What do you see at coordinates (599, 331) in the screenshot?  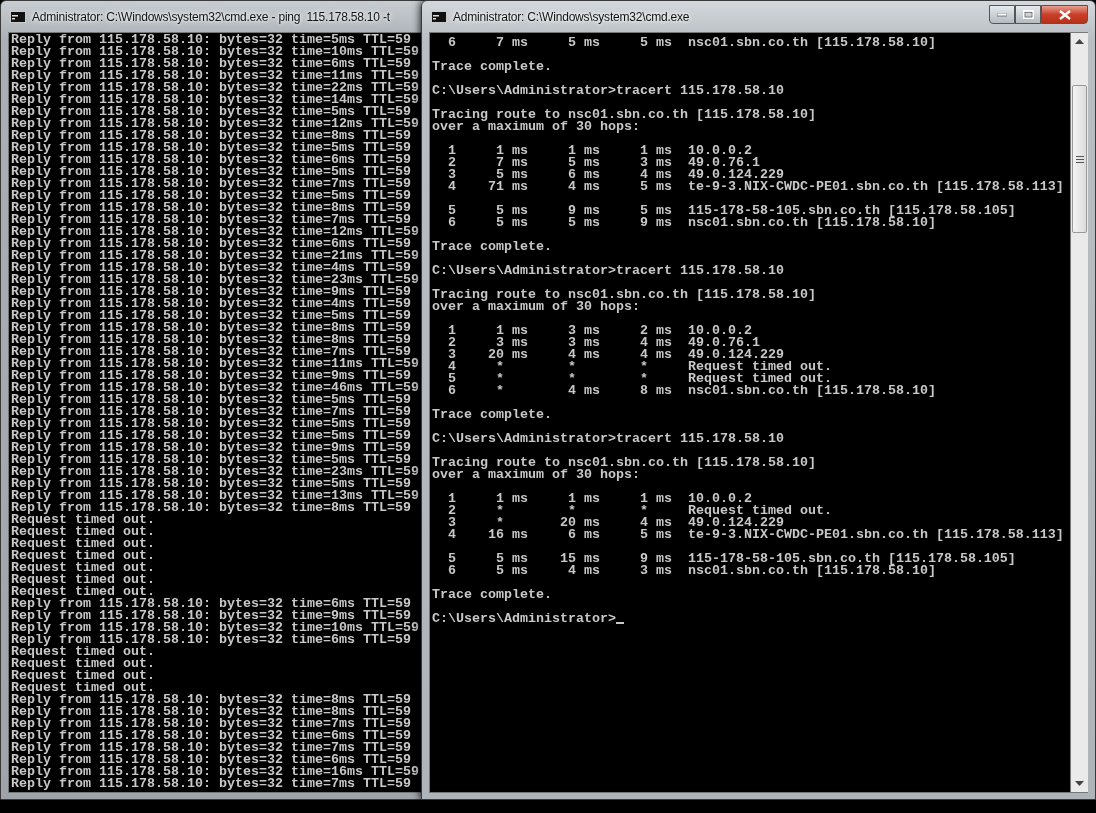 I see `console-line: 1 1 ms 3 ms 2 ms 10.0.0.2` at bounding box center [599, 331].